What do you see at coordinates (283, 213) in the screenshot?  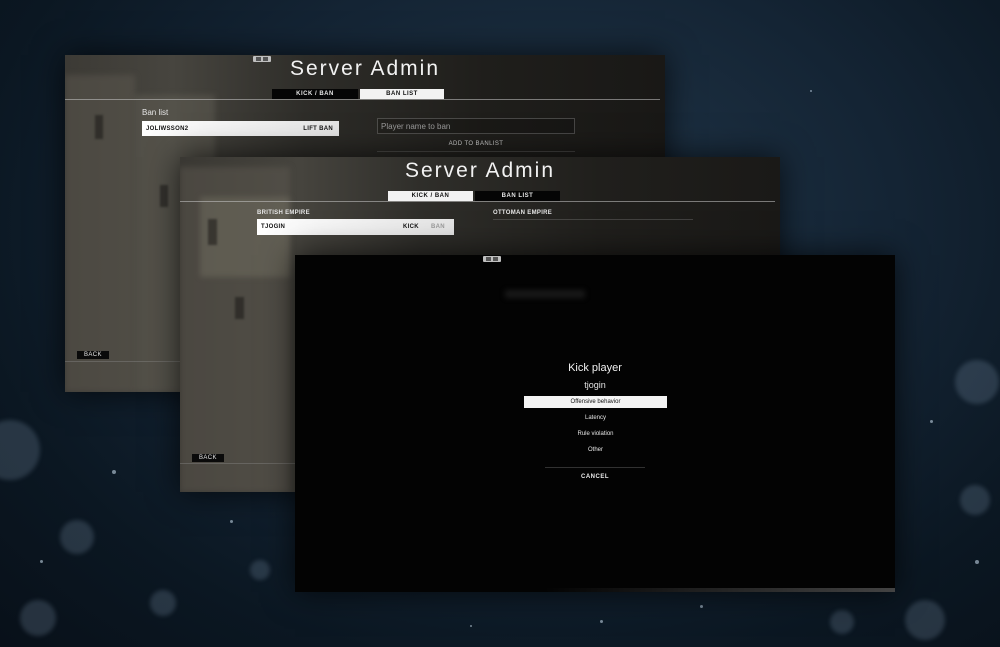 I see `team-left-label: BRITISH EMPIRE` at bounding box center [283, 213].